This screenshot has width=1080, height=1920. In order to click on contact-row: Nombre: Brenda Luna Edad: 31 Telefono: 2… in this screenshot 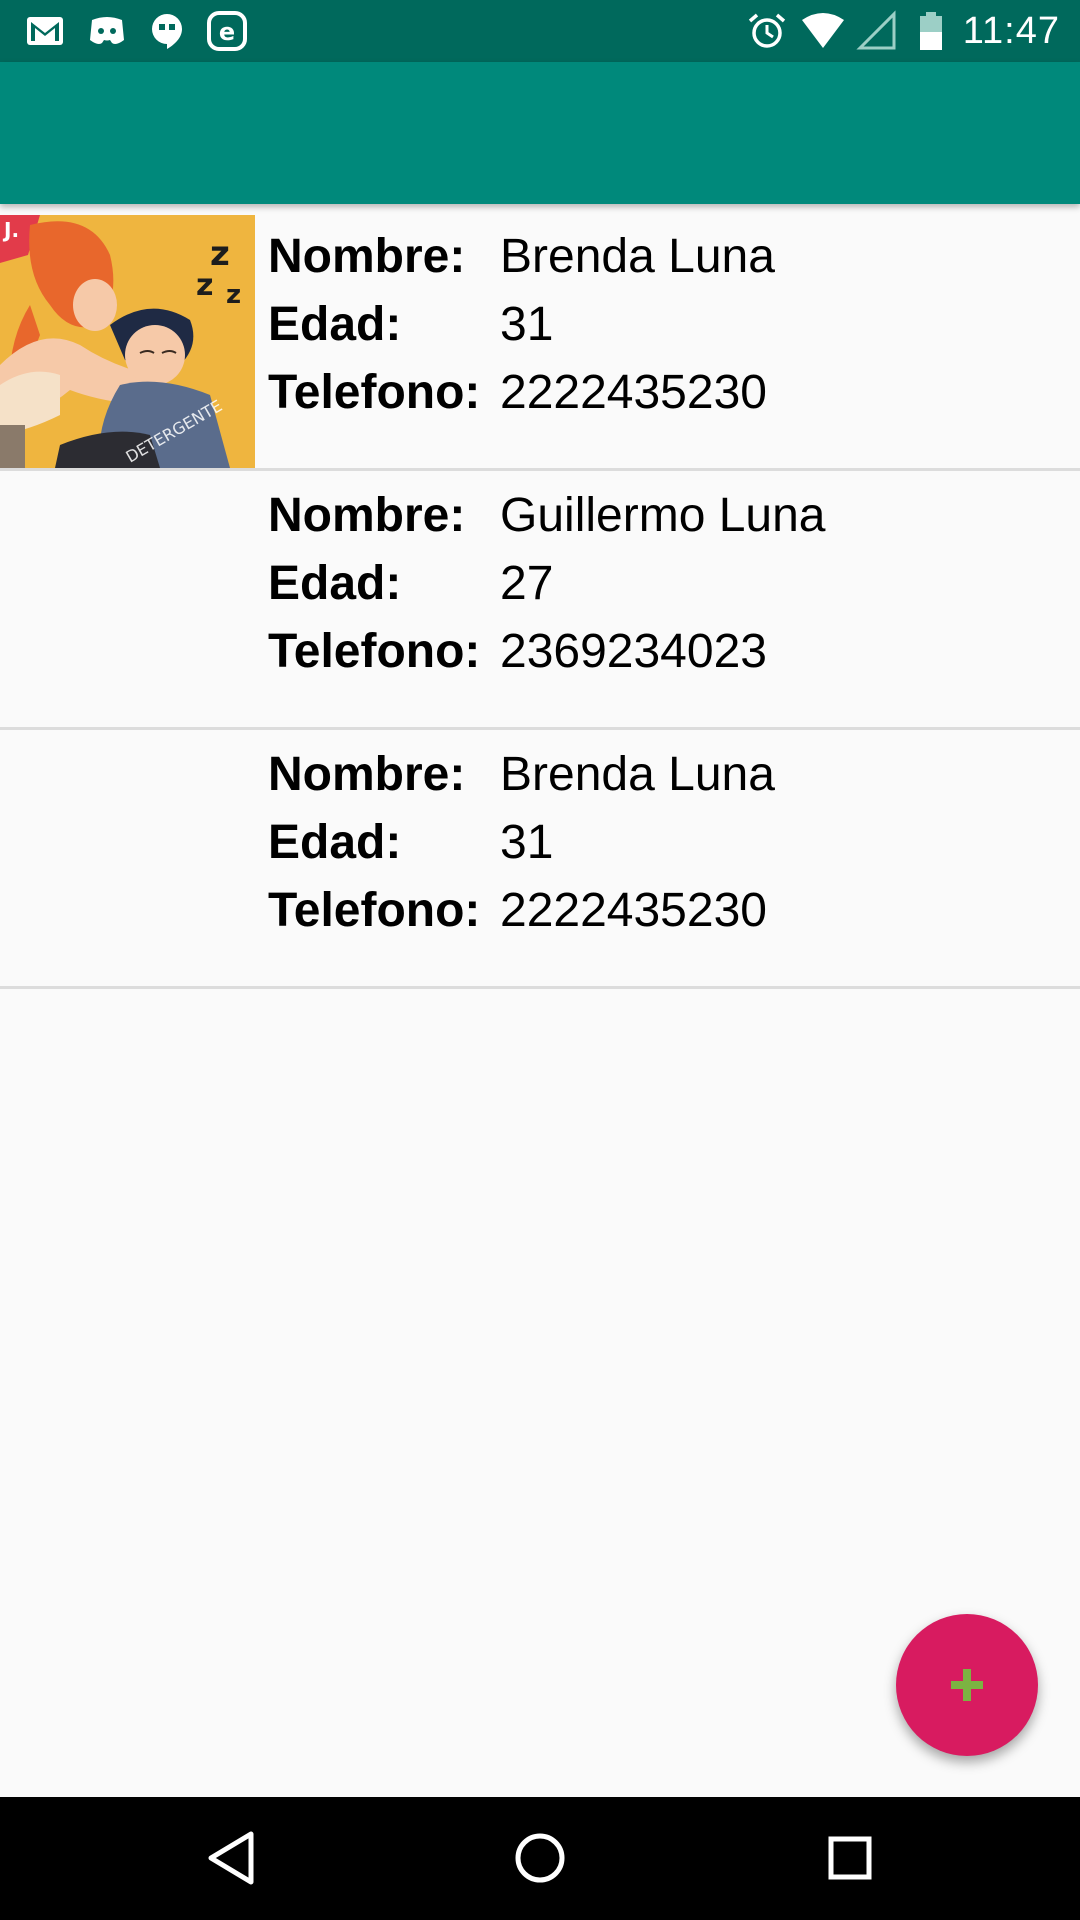, I will do `click(540, 859)`.